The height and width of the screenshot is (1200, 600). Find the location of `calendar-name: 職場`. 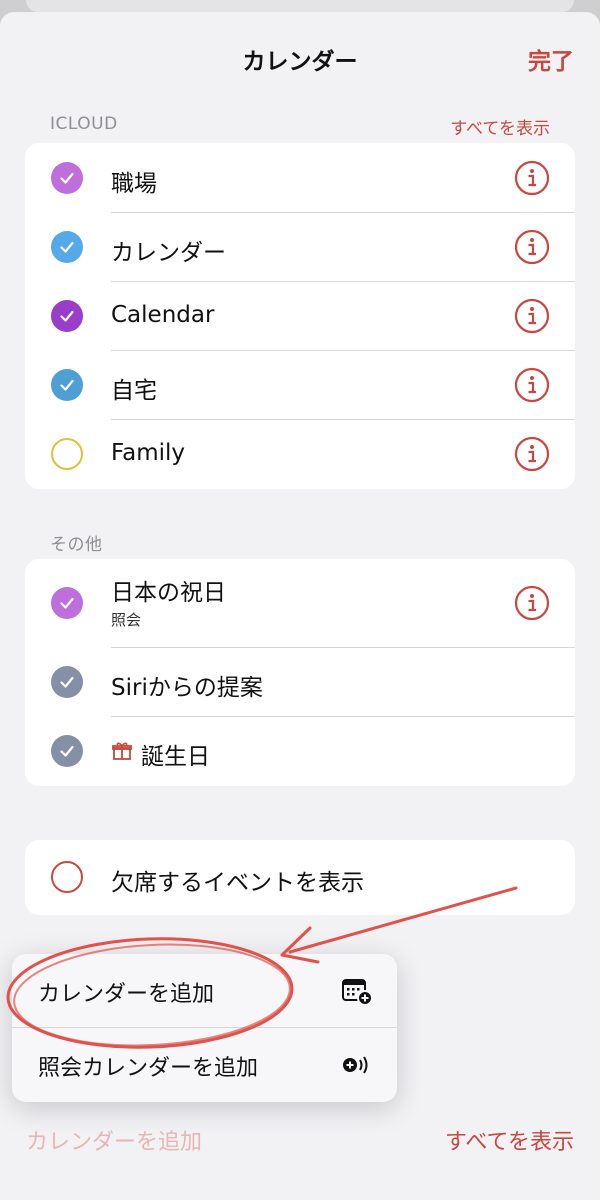

calendar-name: 職場 is located at coordinates (134, 183).